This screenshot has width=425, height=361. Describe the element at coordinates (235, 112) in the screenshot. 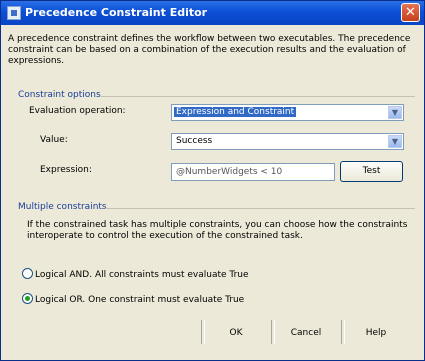

I see `evaluation-operation-value: Expression and Constraint` at that location.